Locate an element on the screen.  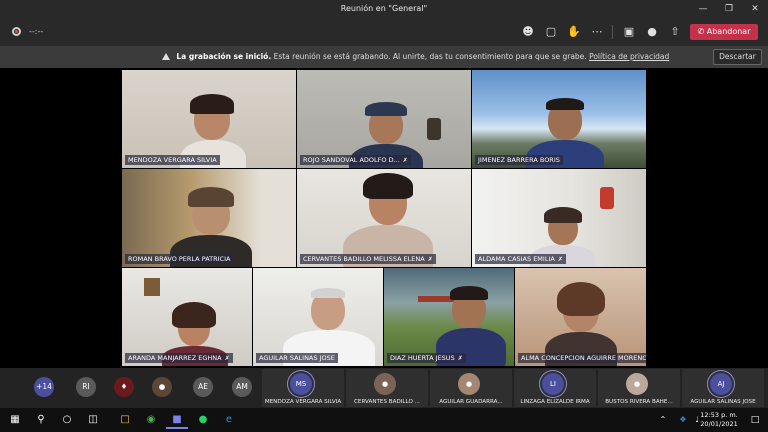
participants-icon: ☻ is located at coordinates (528, 32).